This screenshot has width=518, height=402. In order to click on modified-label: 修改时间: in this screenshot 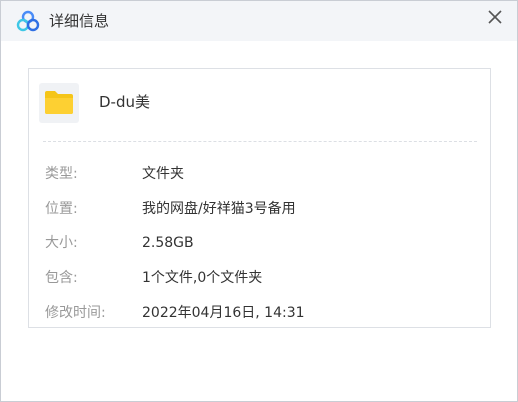, I will do `click(75, 313)`.